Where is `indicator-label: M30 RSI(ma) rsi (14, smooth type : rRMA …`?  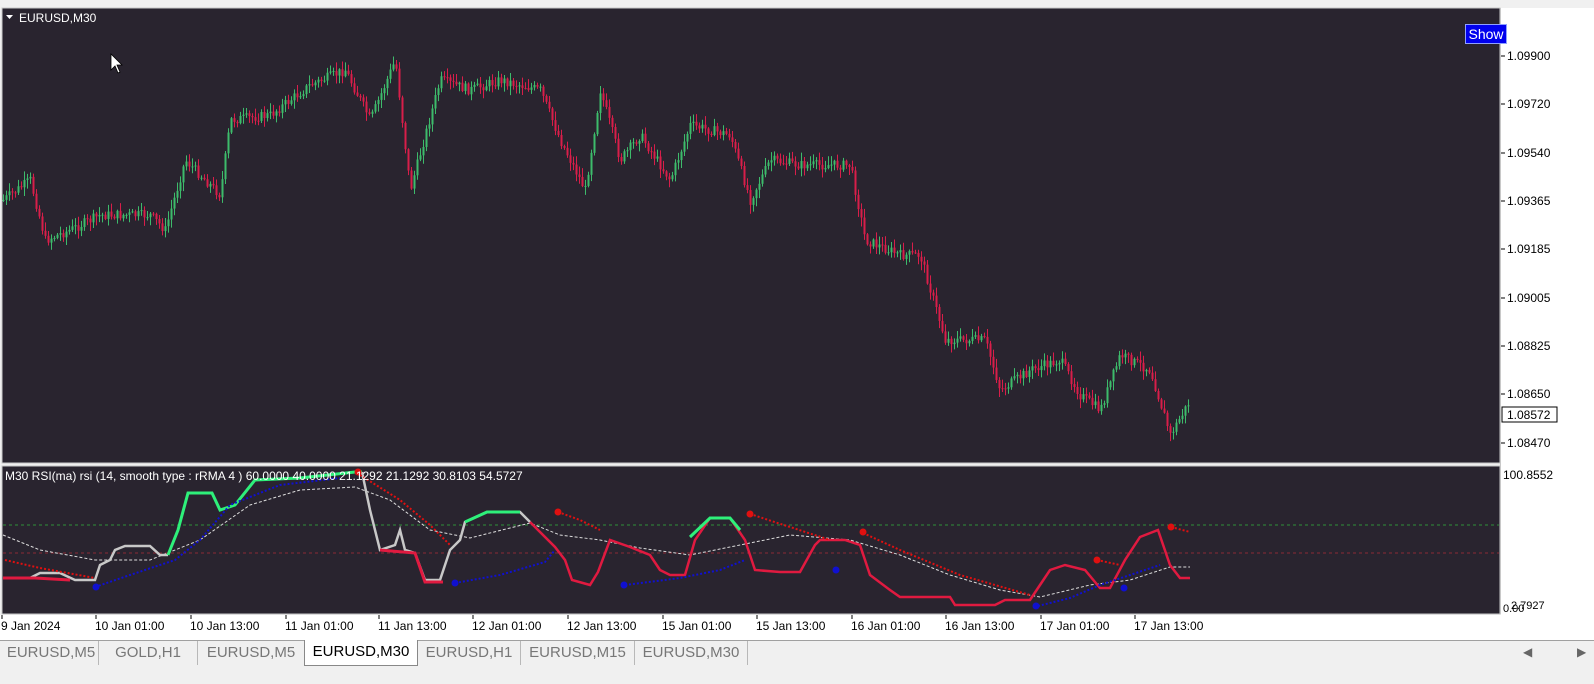
indicator-label: M30 RSI(ma) rsi (14, smooth type : rRMA … is located at coordinates (264, 476).